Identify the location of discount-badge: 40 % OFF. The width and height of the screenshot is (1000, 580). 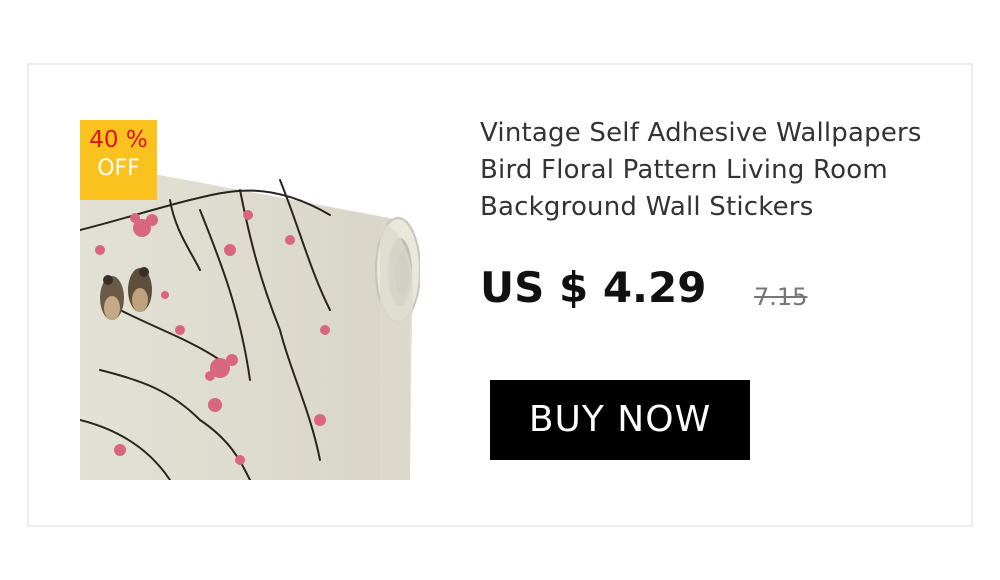
(118, 160).